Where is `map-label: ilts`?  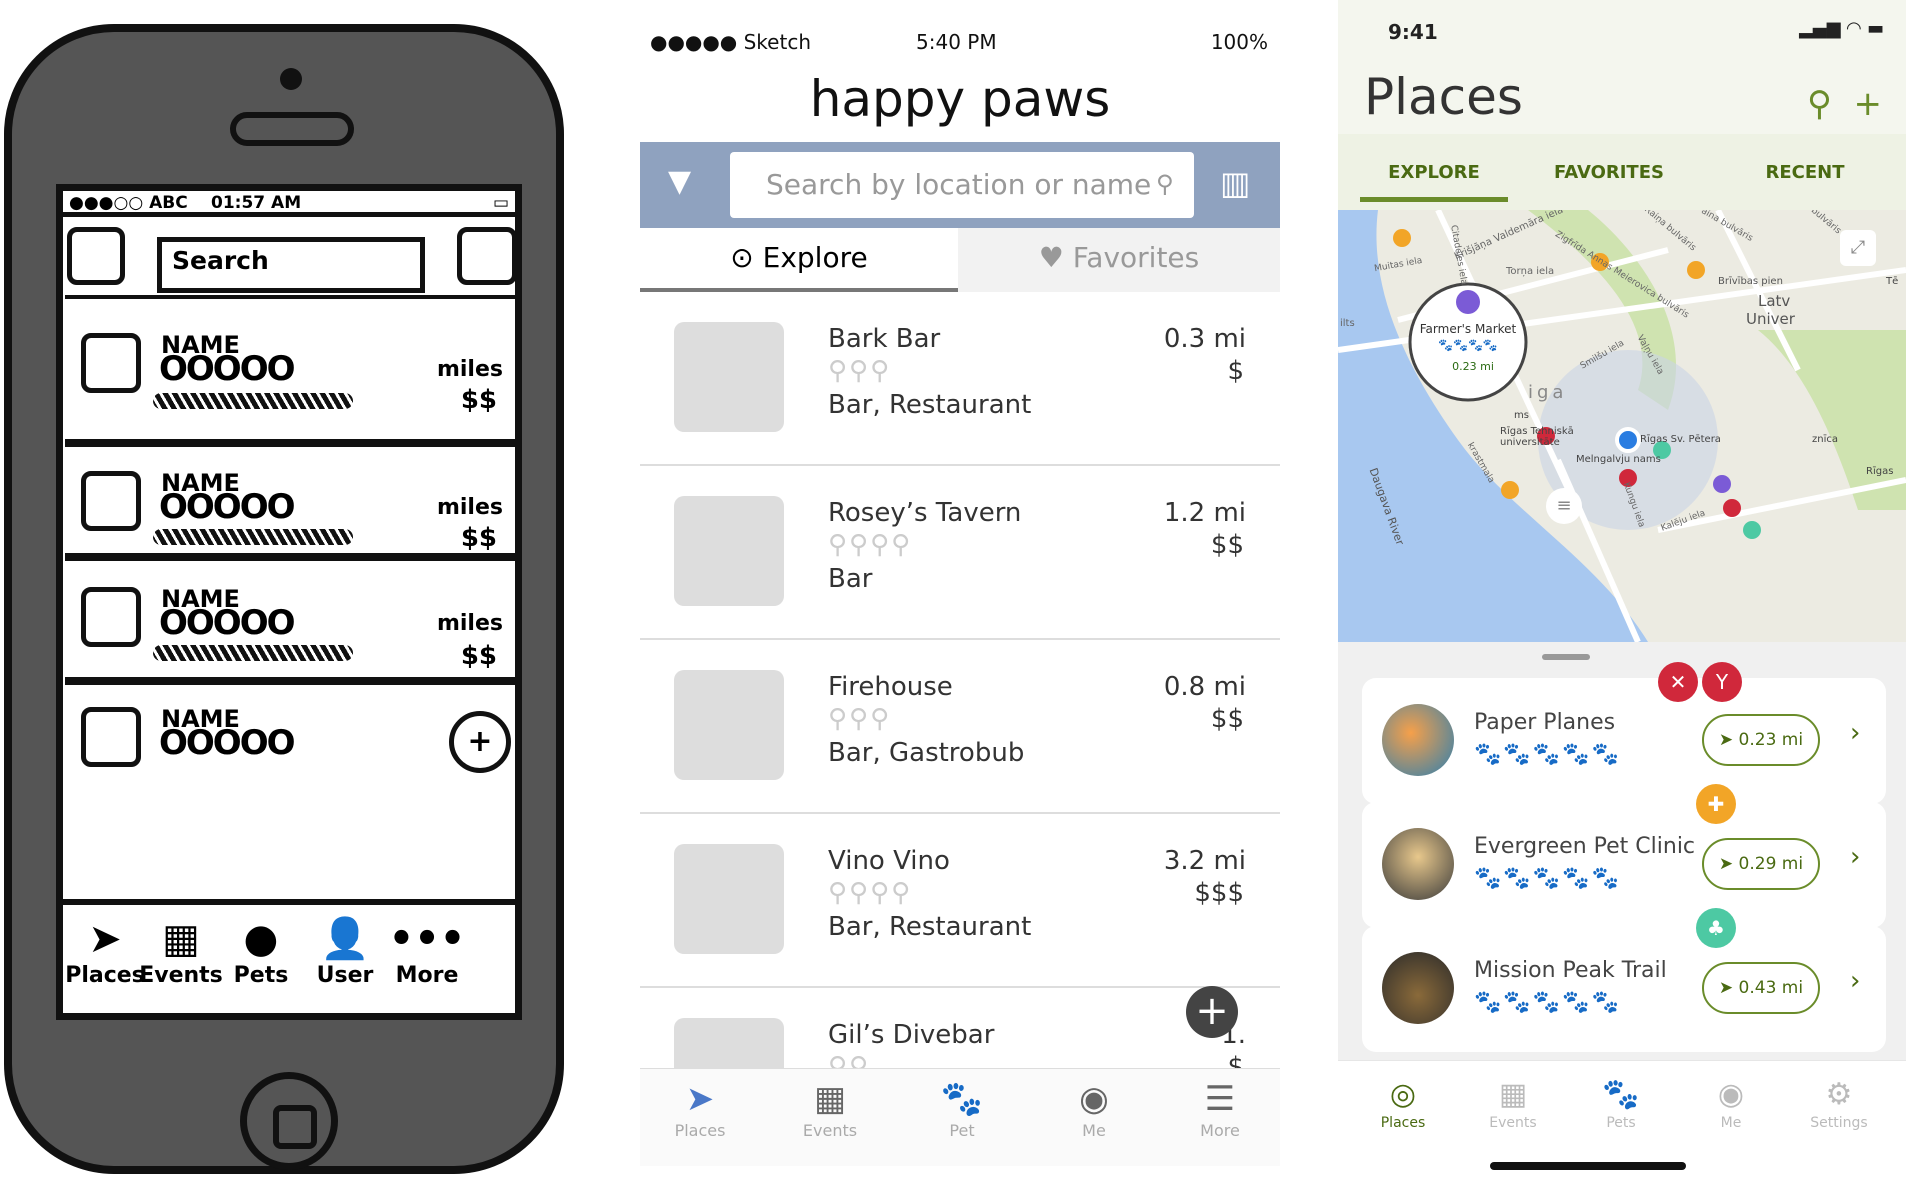 map-label: ilts is located at coordinates (1347, 323).